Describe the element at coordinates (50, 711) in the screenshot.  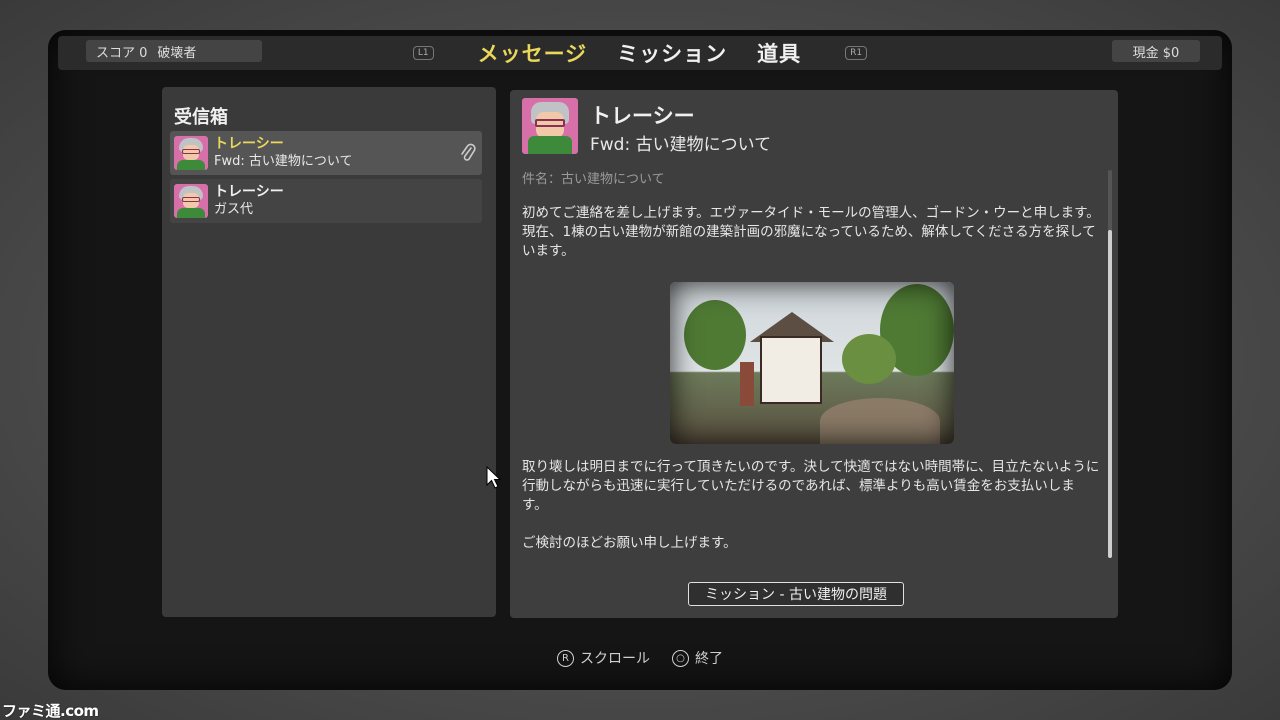
I see `watermark-logo: ファミ通.com` at that location.